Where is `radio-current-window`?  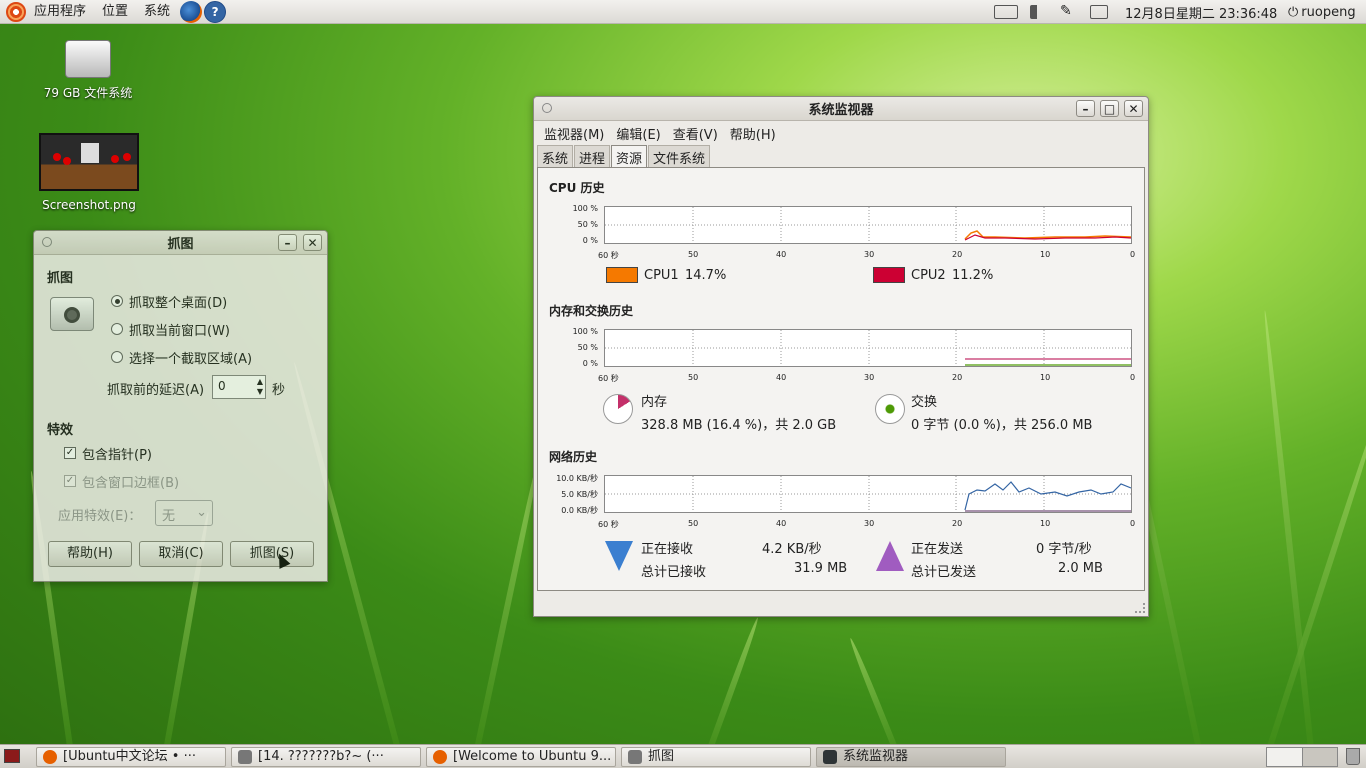 radio-current-window is located at coordinates (117, 329).